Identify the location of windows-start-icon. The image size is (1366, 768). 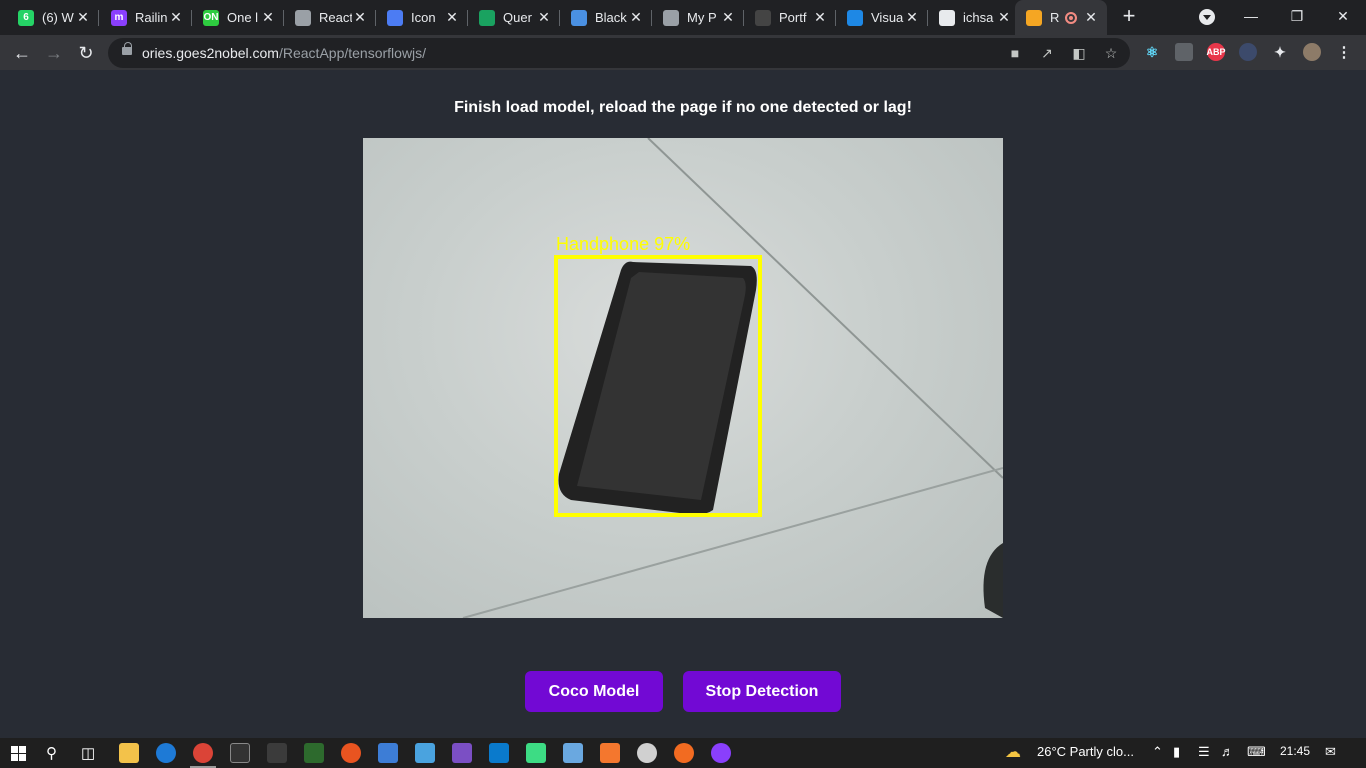
(18, 753).